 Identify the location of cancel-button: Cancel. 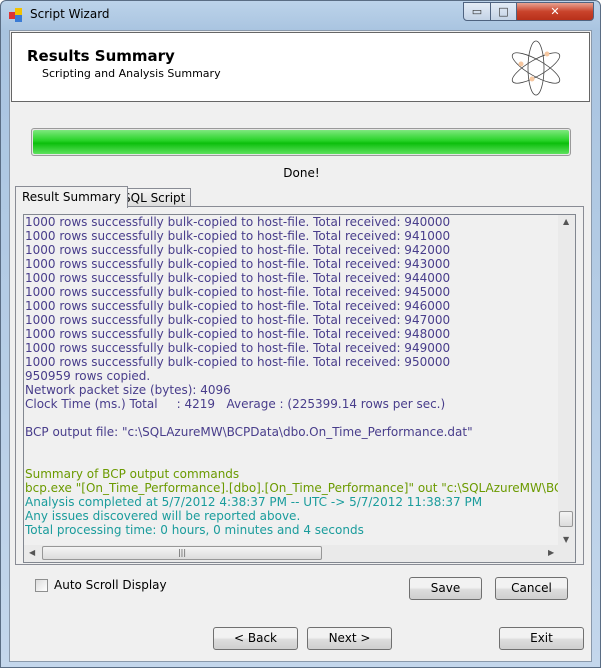
(531, 588).